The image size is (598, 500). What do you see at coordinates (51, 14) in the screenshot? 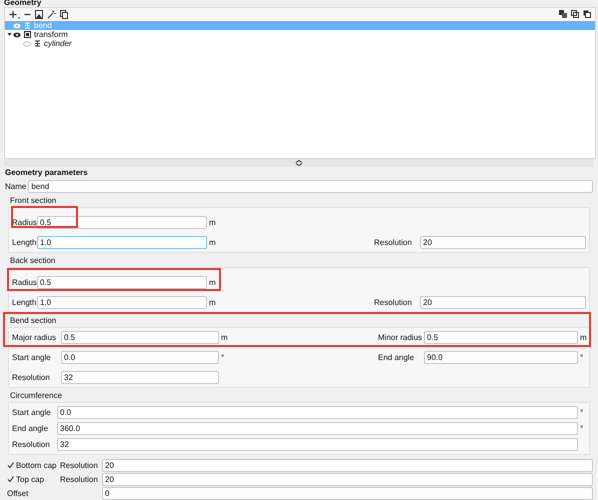
I see `magic-wand-icon` at bounding box center [51, 14].